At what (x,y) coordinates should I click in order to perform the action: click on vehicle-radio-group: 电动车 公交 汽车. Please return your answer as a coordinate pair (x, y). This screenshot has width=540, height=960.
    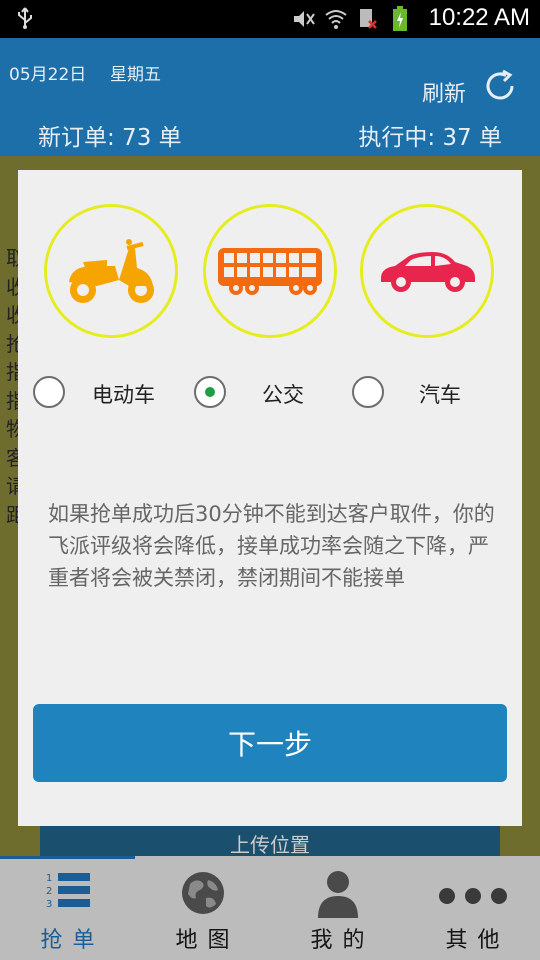
    Looking at the image, I should click on (270, 396).